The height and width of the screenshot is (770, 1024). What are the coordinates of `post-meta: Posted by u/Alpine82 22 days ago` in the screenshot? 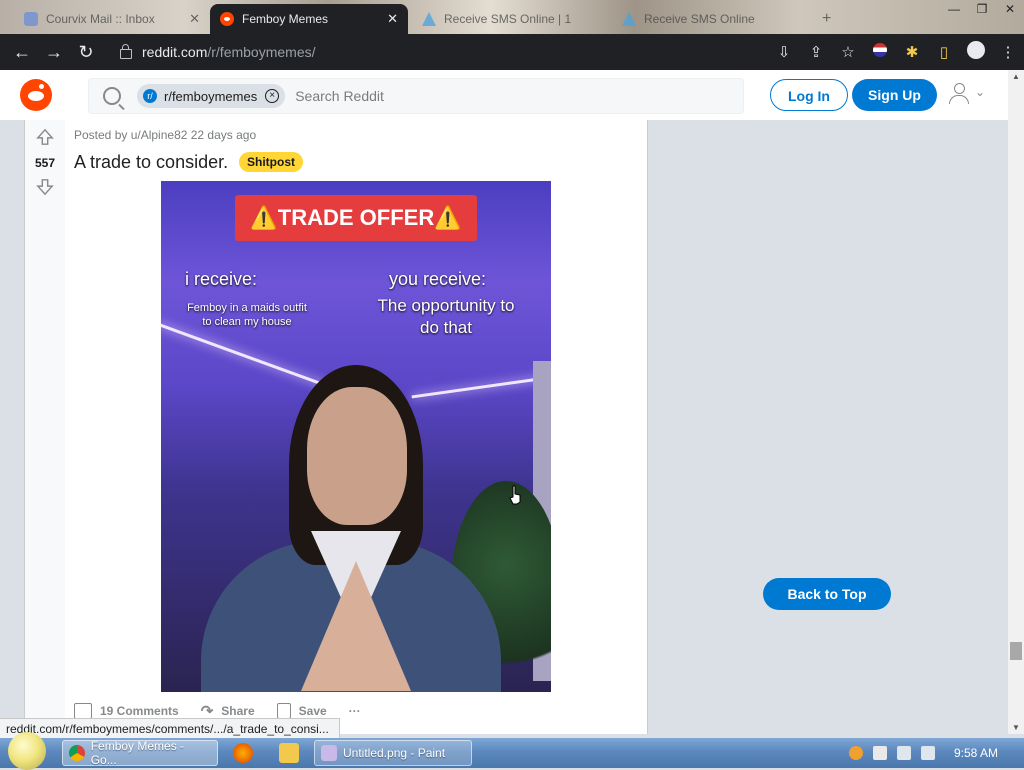 It's located at (165, 135).